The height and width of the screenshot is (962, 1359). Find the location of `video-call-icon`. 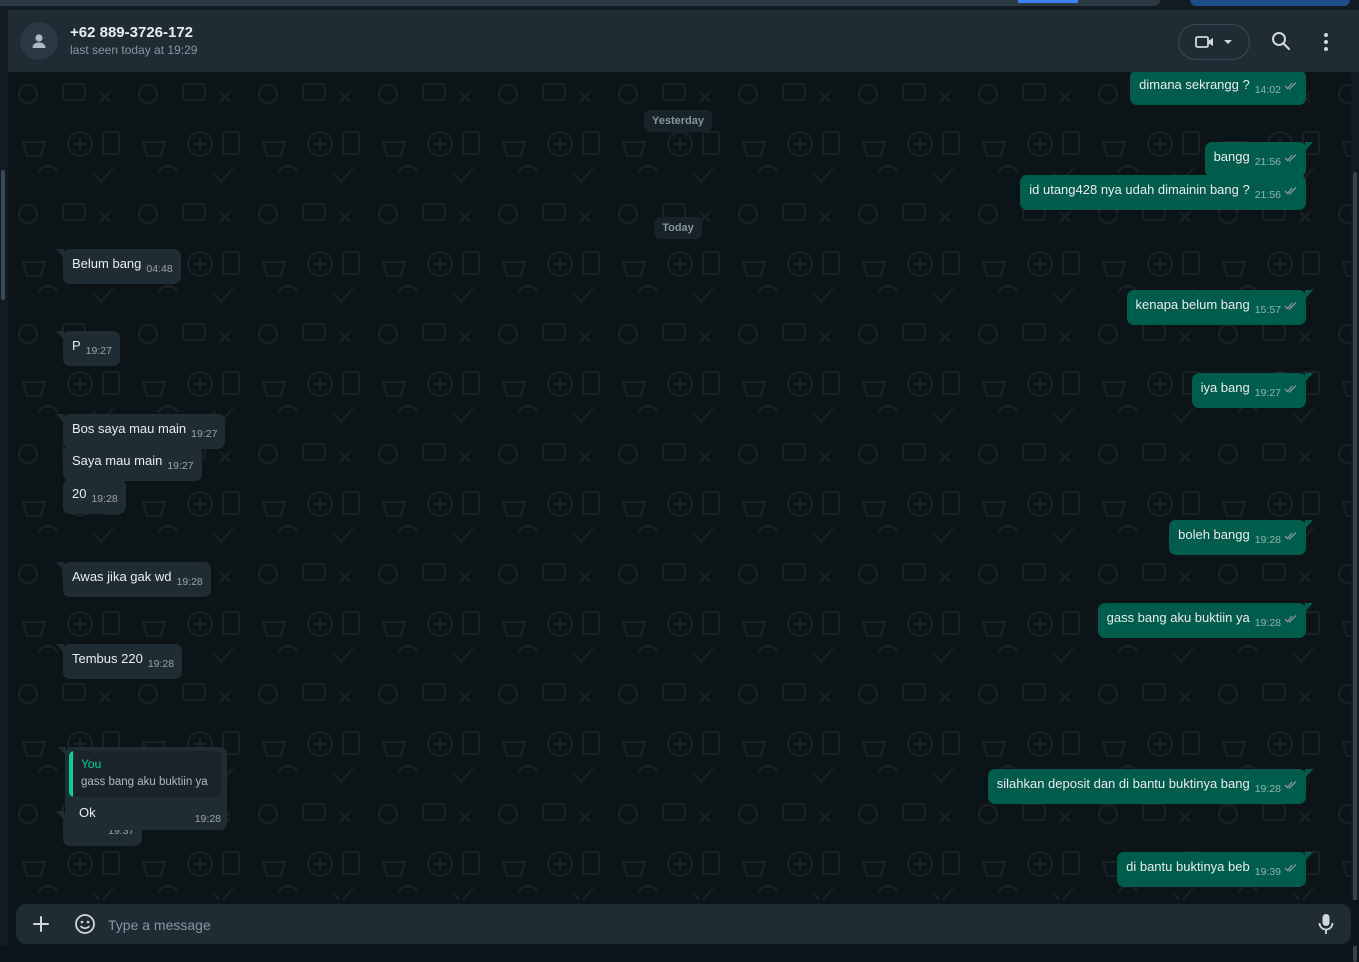

video-call-icon is located at coordinates (1204, 42).